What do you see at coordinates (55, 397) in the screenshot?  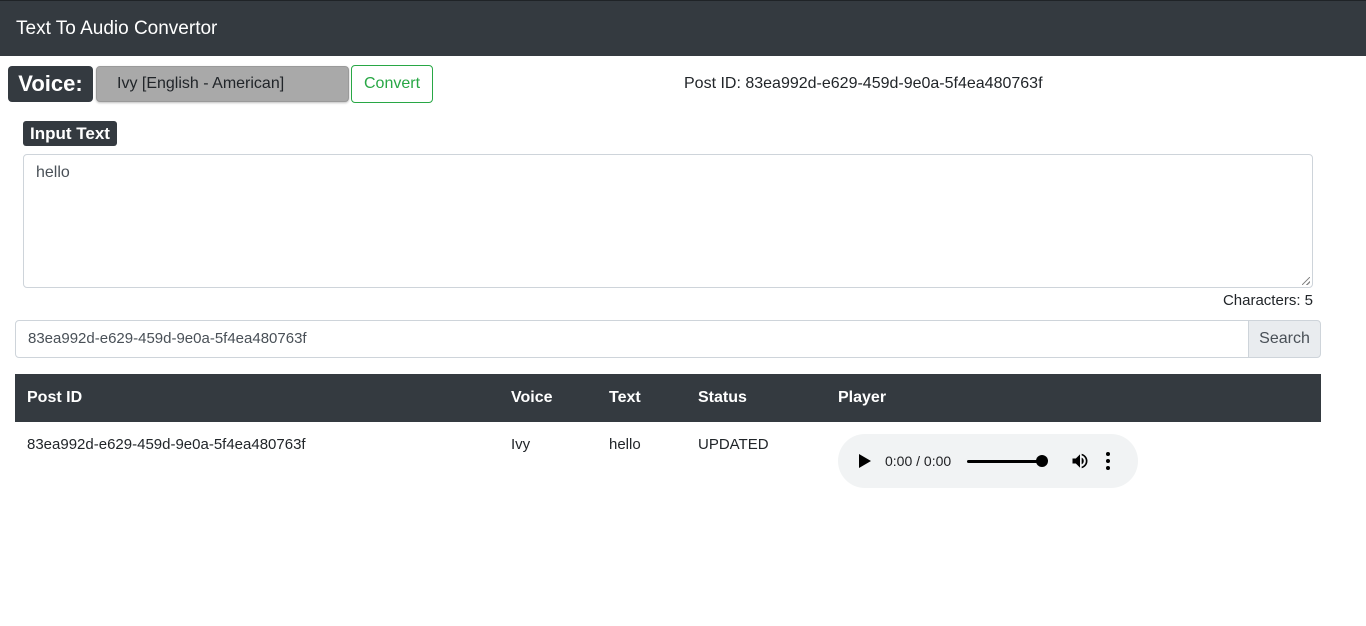 I see `column-header-post-id: Post ID` at bounding box center [55, 397].